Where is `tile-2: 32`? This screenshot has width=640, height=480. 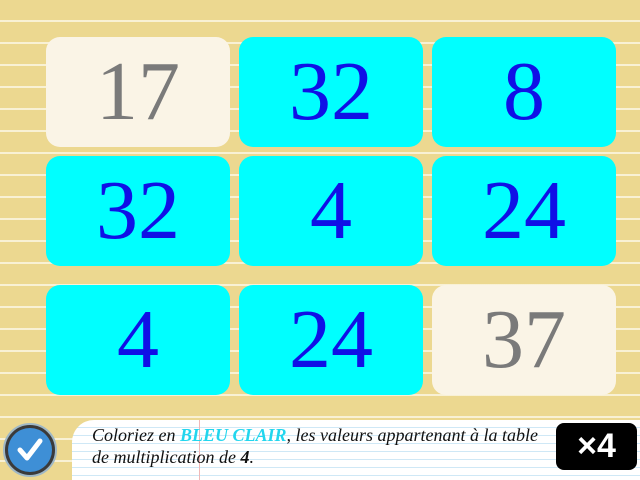
tile-2: 32 is located at coordinates (331, 92).